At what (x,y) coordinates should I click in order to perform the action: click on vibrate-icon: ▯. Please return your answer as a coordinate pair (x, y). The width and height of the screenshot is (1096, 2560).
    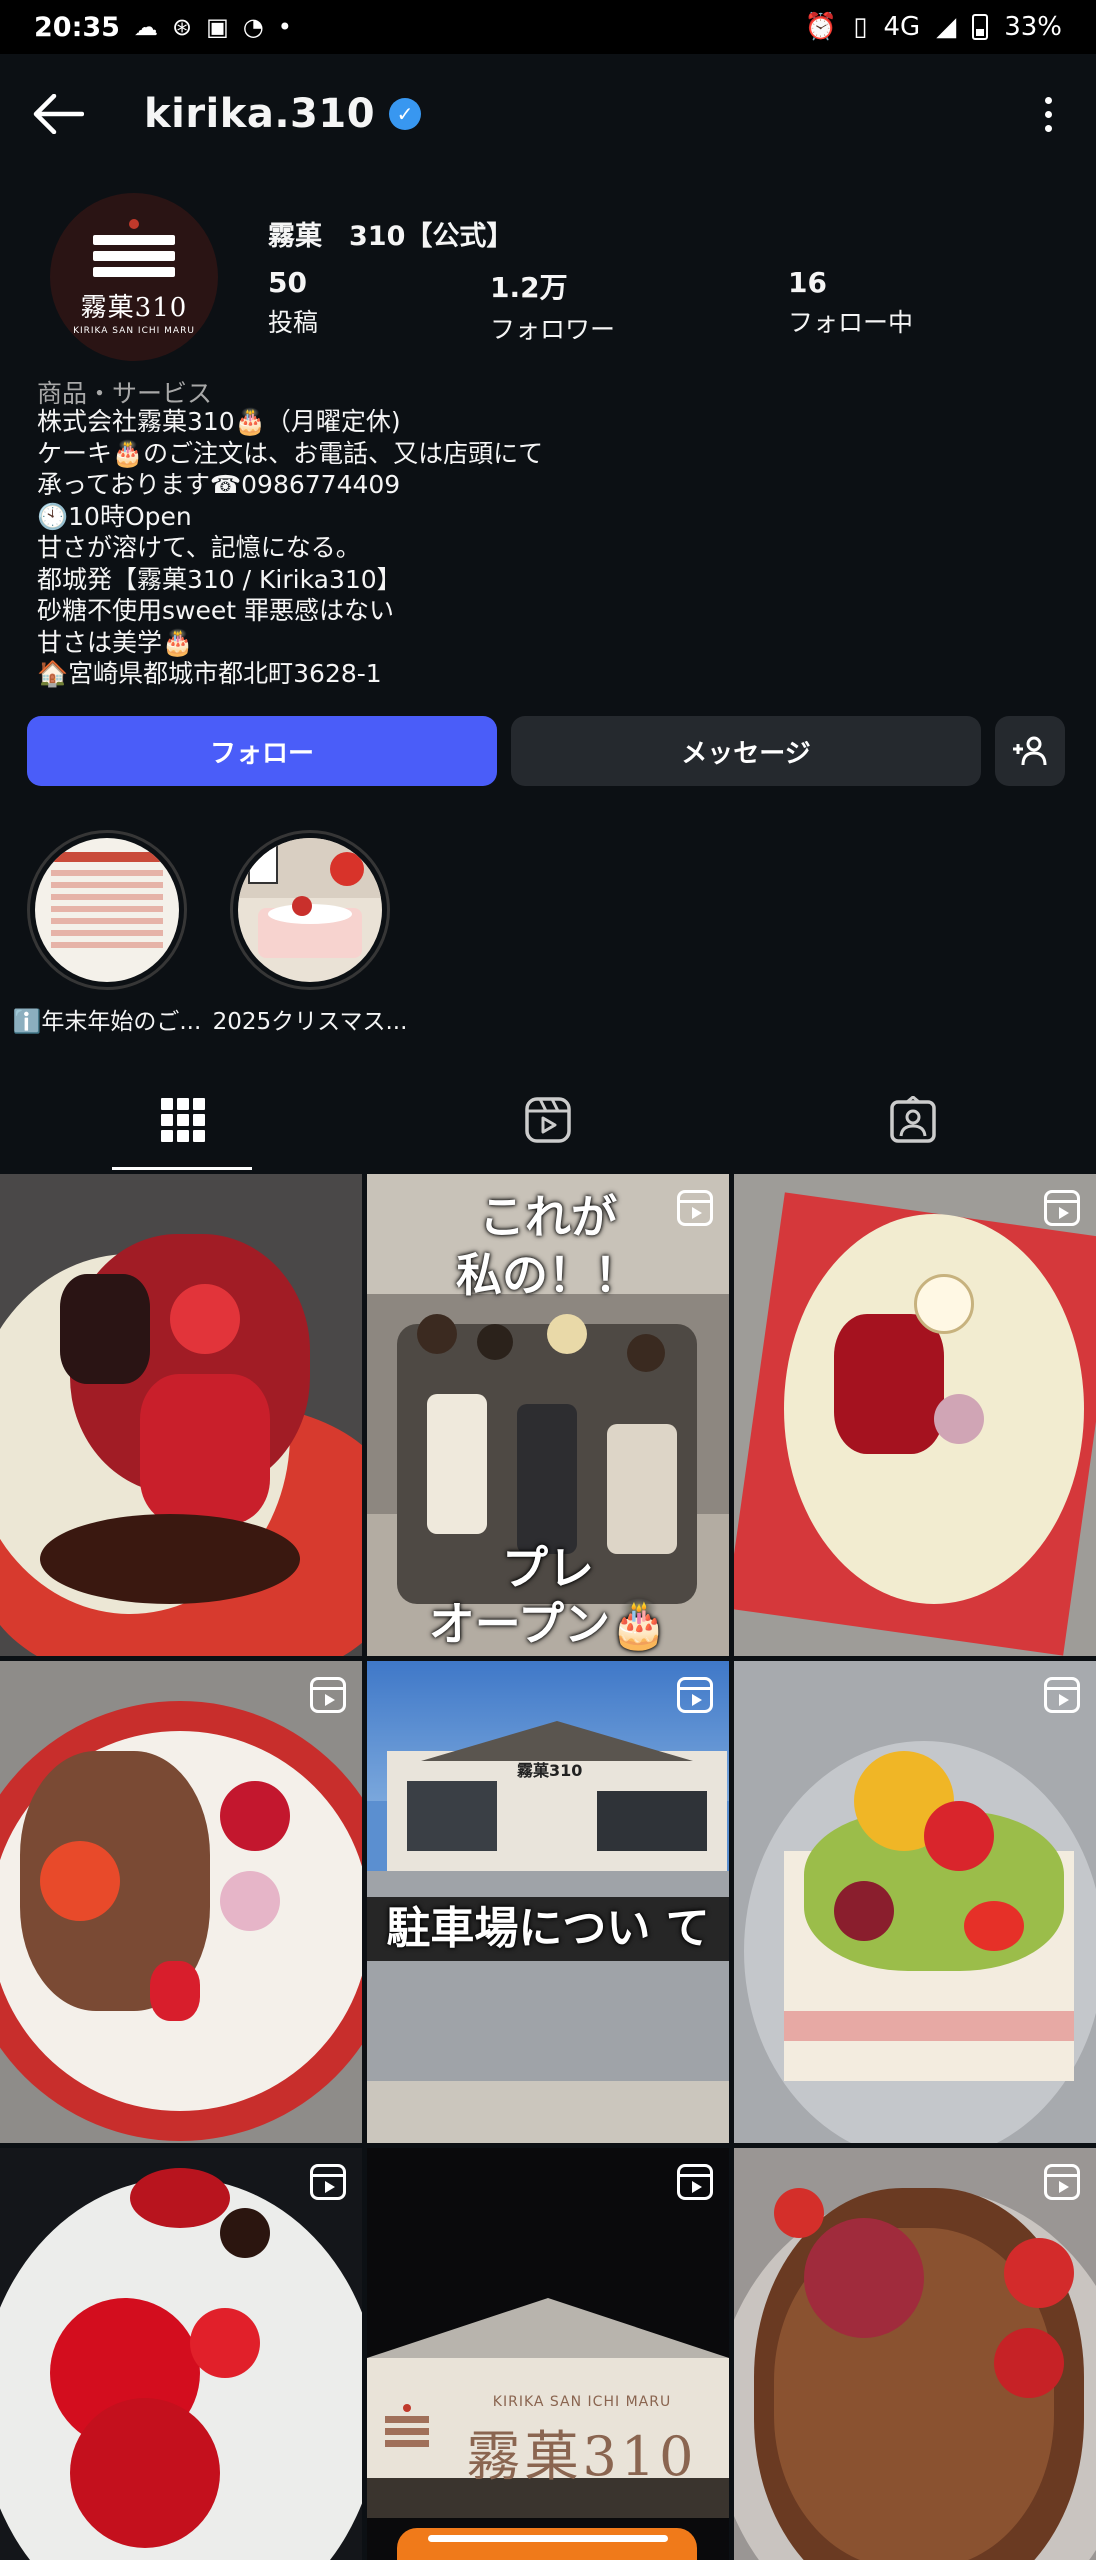
    Looking at the image, I should click on (860, 27).